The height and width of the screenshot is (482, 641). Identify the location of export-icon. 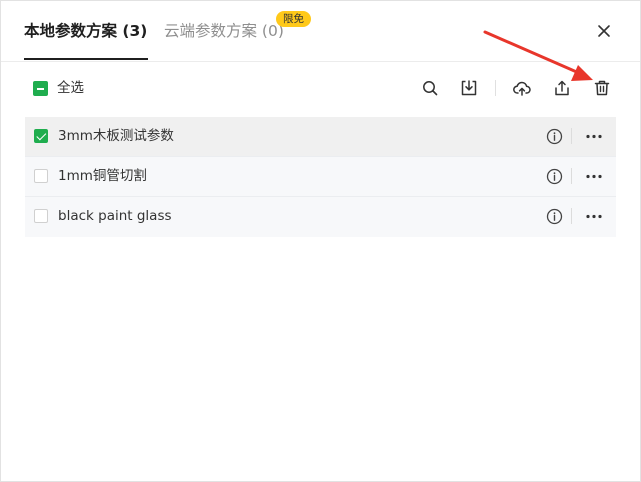
(562, 88).